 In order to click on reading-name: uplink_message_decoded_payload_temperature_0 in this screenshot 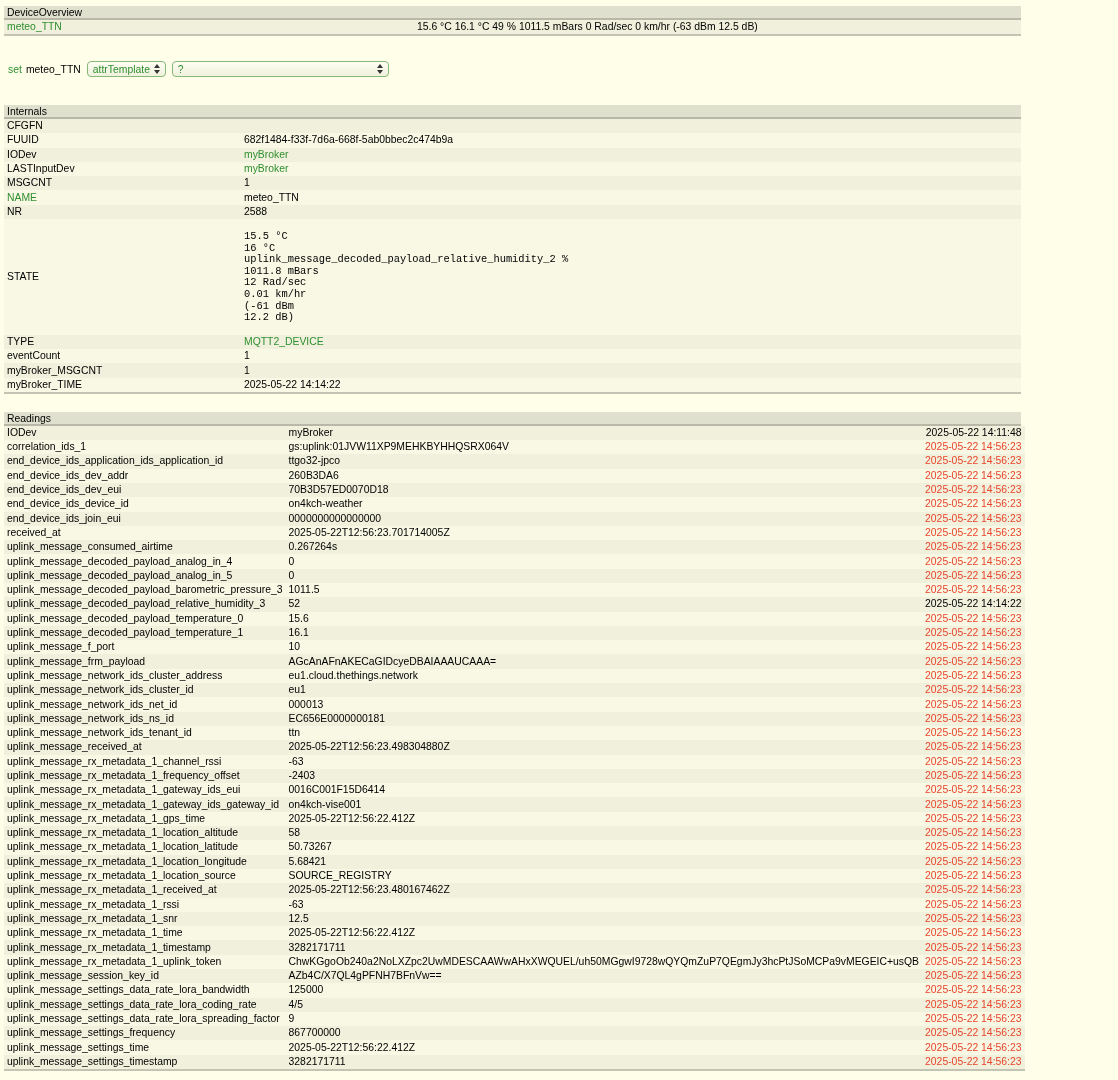, I will do `click(125, 618)`.